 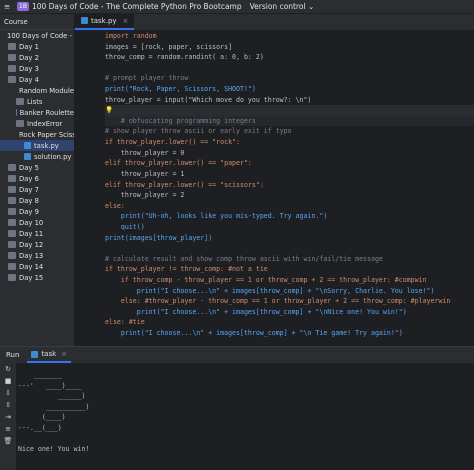 What do you see at coordinates (47, 90) in the screenshot?
I see `sidebar-item-label: Random Module` at bounding box center [47, 90].